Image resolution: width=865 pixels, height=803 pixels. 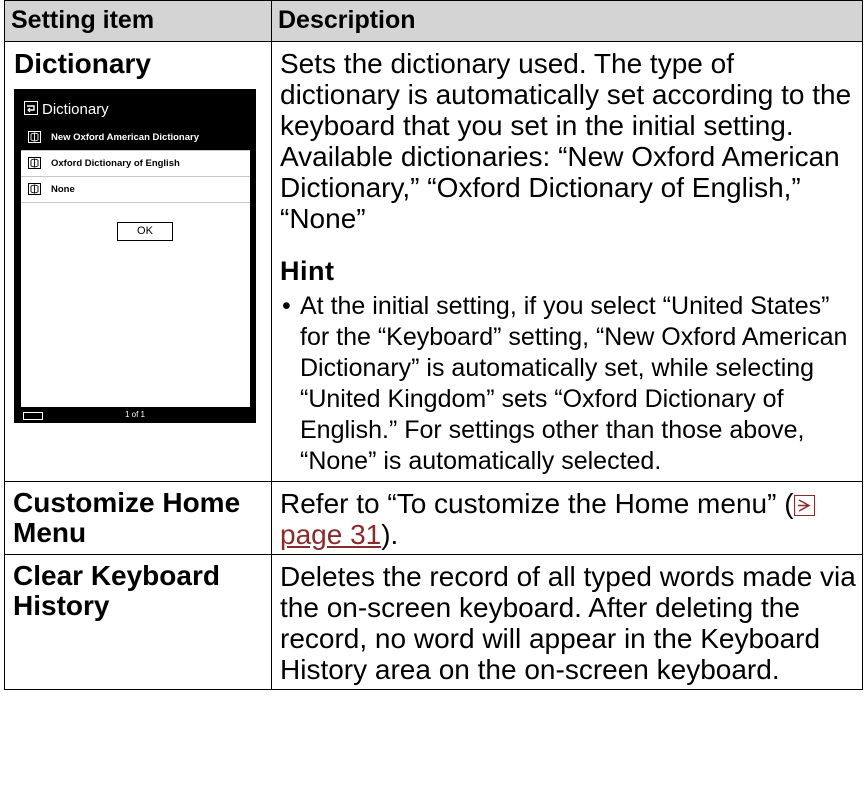 I want to click on device-option-label: New Oxford American Dictionary, so click(x=125, y=137).